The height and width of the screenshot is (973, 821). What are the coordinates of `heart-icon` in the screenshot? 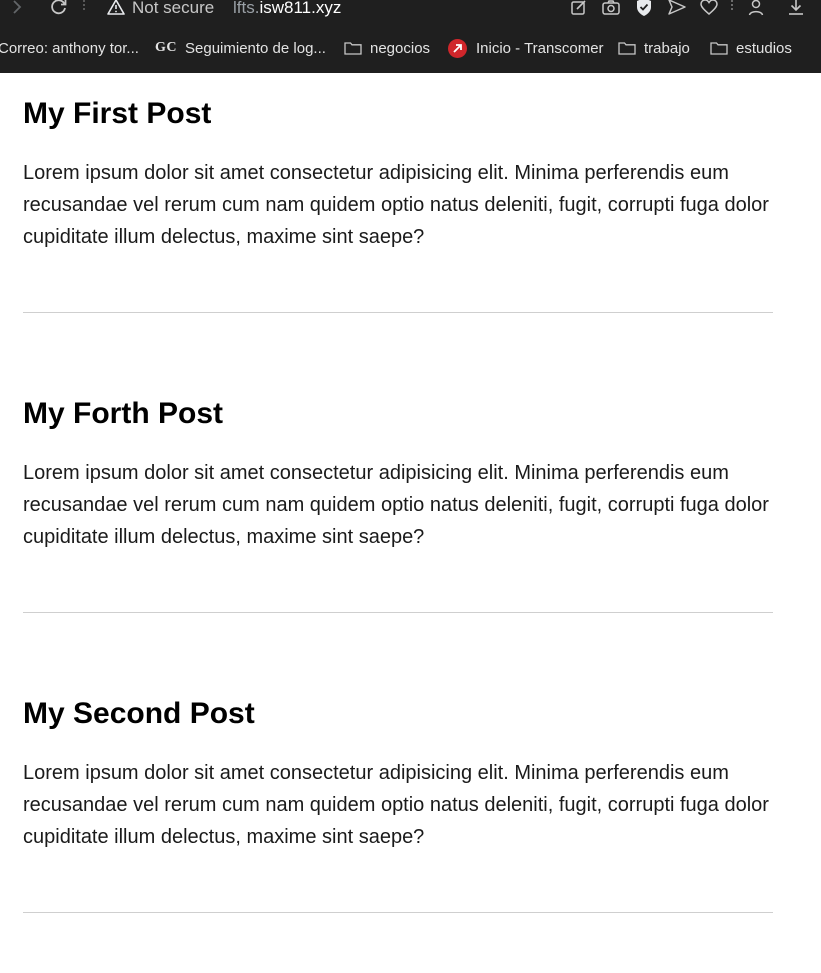 It's located at (709, 9).